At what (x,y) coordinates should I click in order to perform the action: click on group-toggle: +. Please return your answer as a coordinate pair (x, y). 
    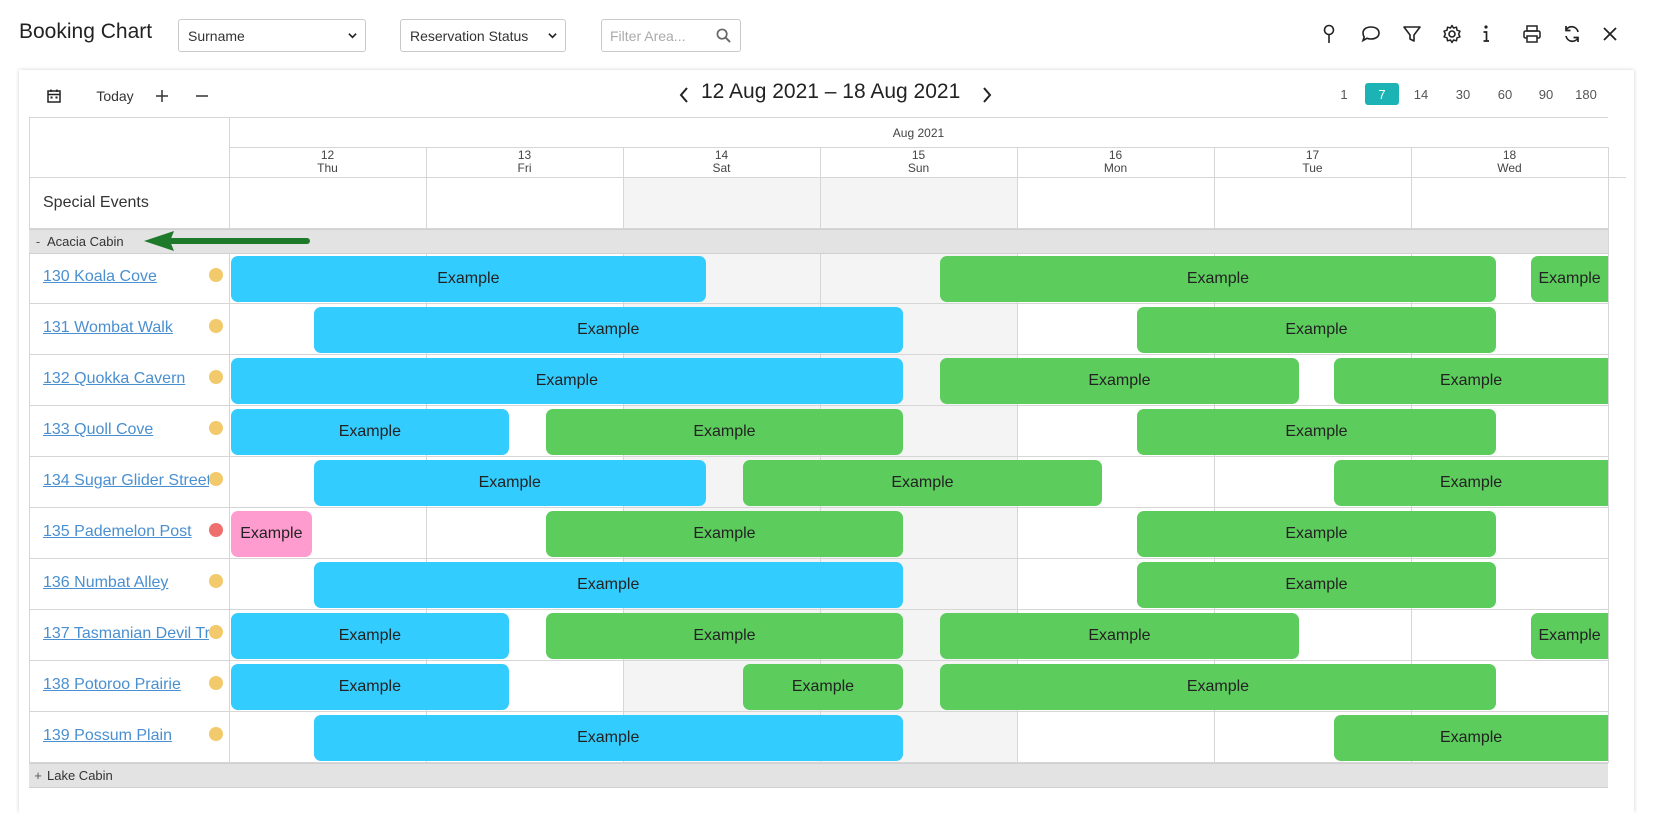
    Looking at the image, I should click on (38, 775).